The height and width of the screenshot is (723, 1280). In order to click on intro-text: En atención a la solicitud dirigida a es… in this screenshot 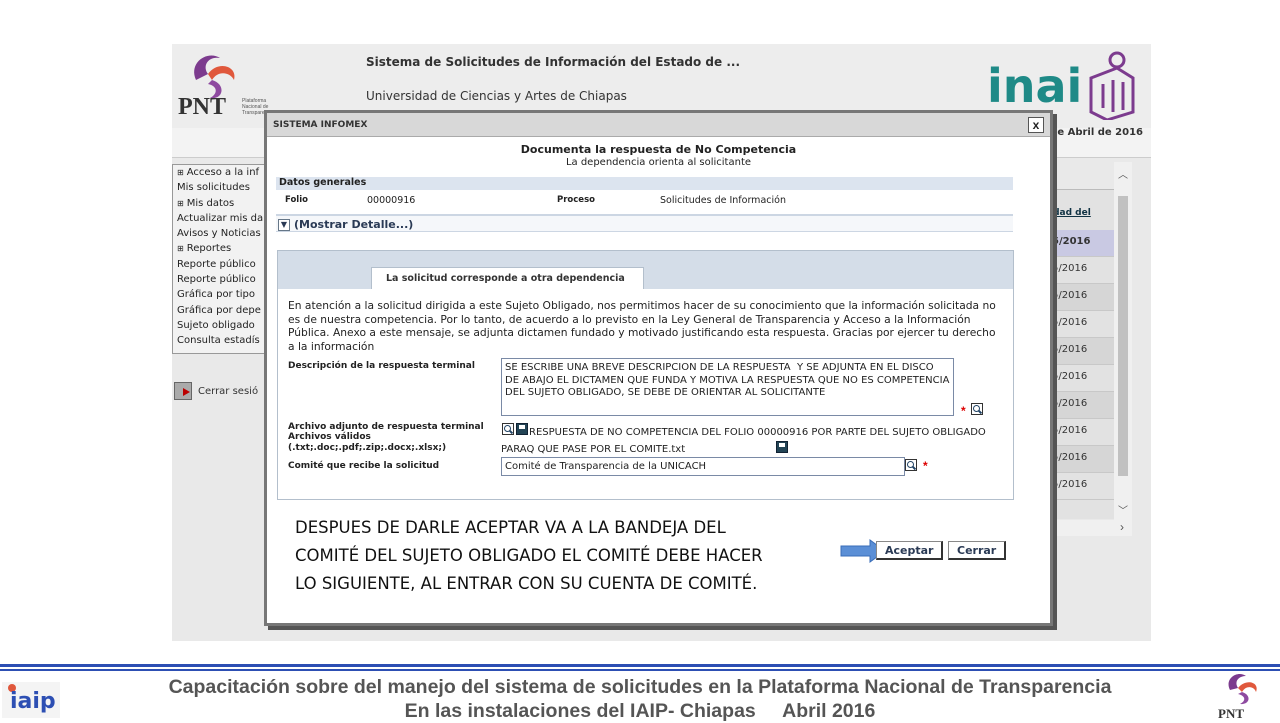, I will do `click(642, 326)`.